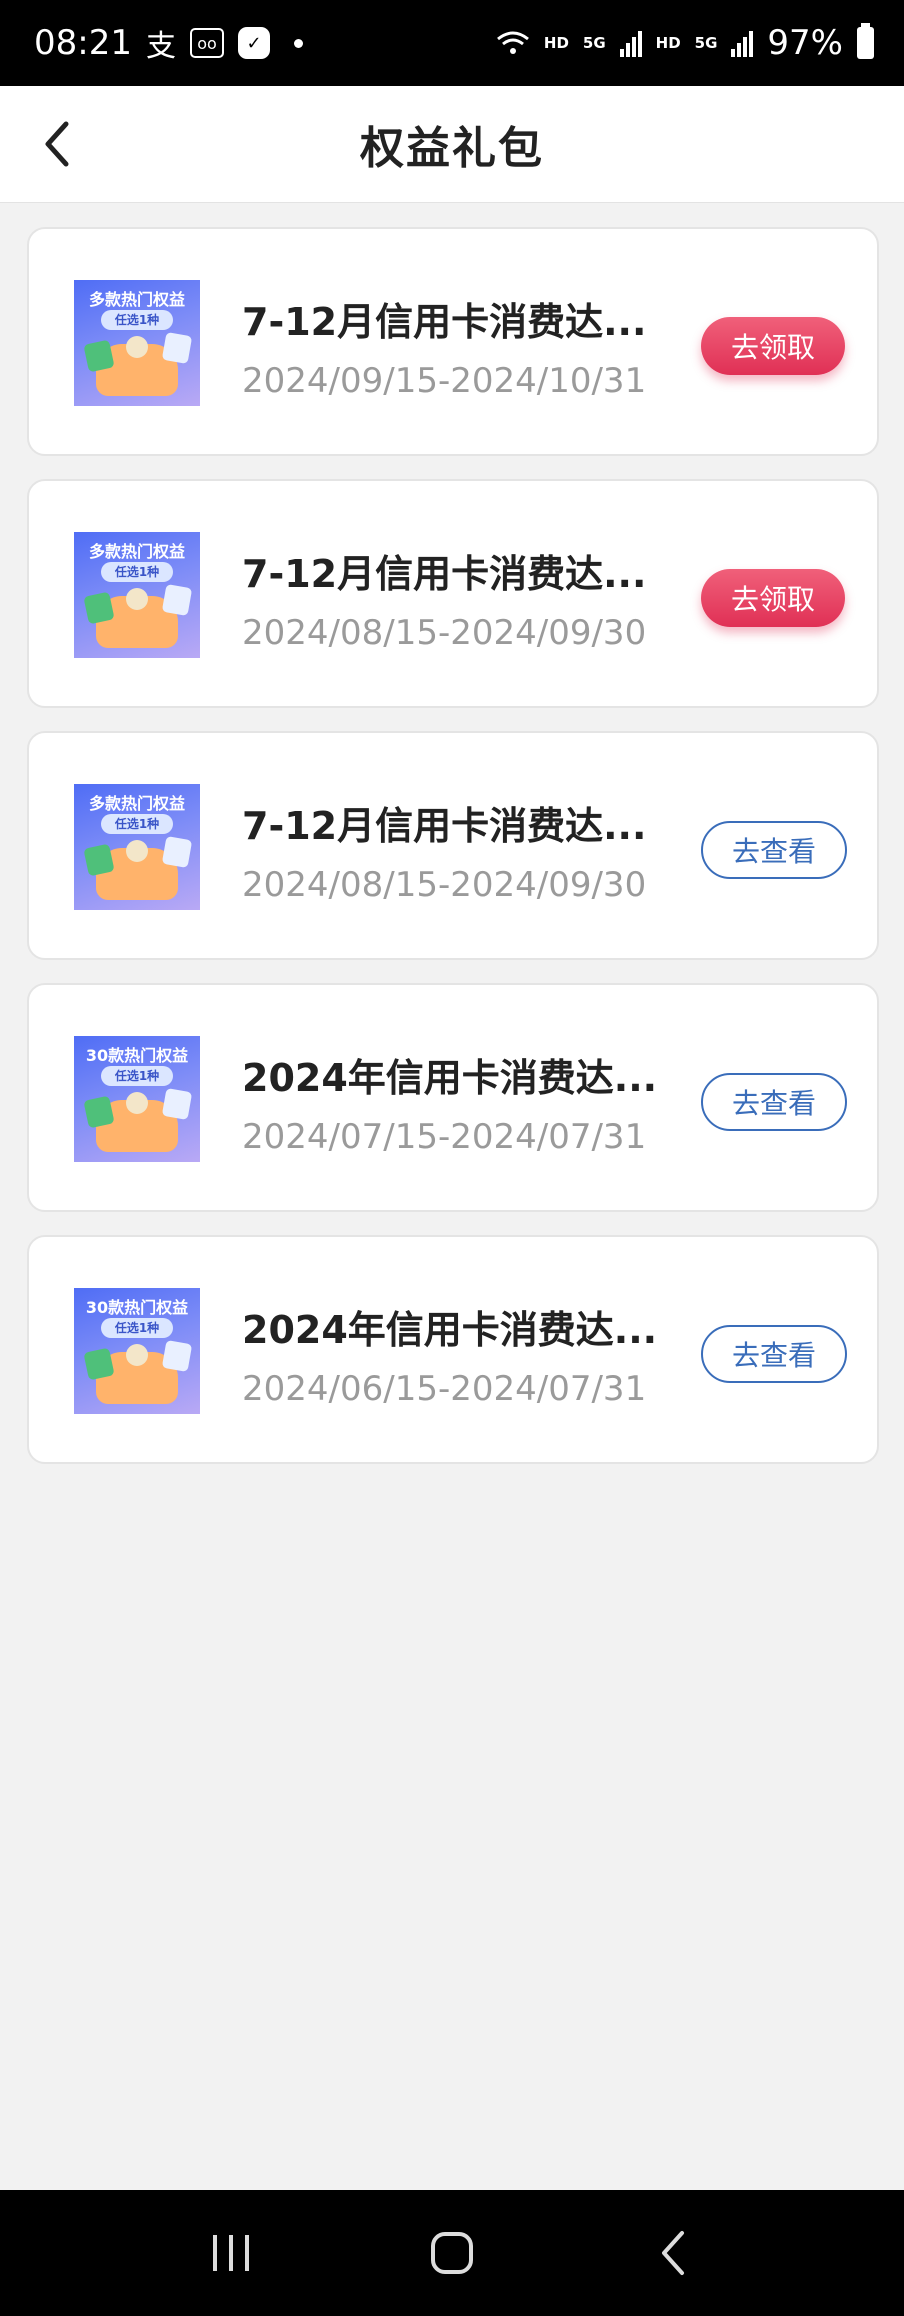 The height and width of the screenshot is (2316, 904). I want to click on battery-percent: 97%, so click(805, 43).